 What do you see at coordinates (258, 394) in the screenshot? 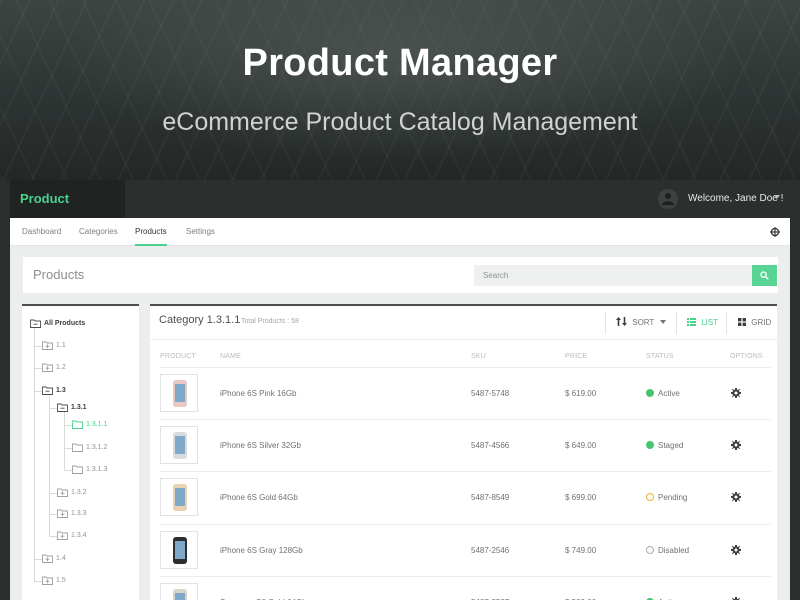
I see `product-name: iPhone 6S Pink 16Gb` at bounding box center [258, 394].